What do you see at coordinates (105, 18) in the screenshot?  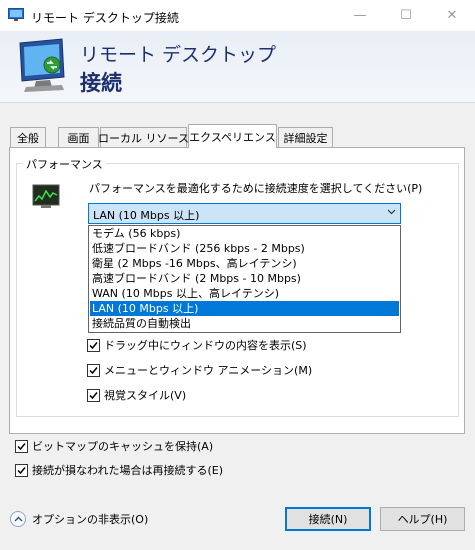 I see `window-title: リモート デスクトップ接続` at bounding box center [105, 18].